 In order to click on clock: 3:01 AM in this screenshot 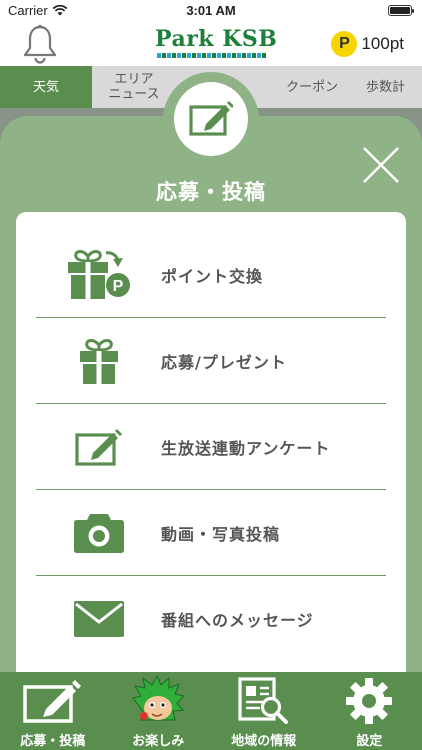, I will do `click(211, 10)`.